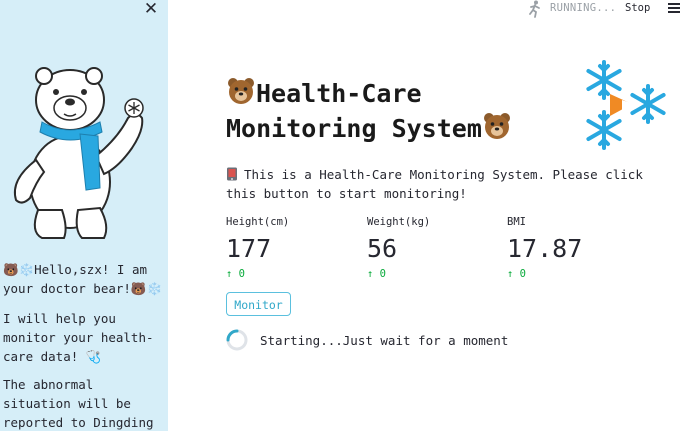  I want to click on phone-icon, so click(232, 174).